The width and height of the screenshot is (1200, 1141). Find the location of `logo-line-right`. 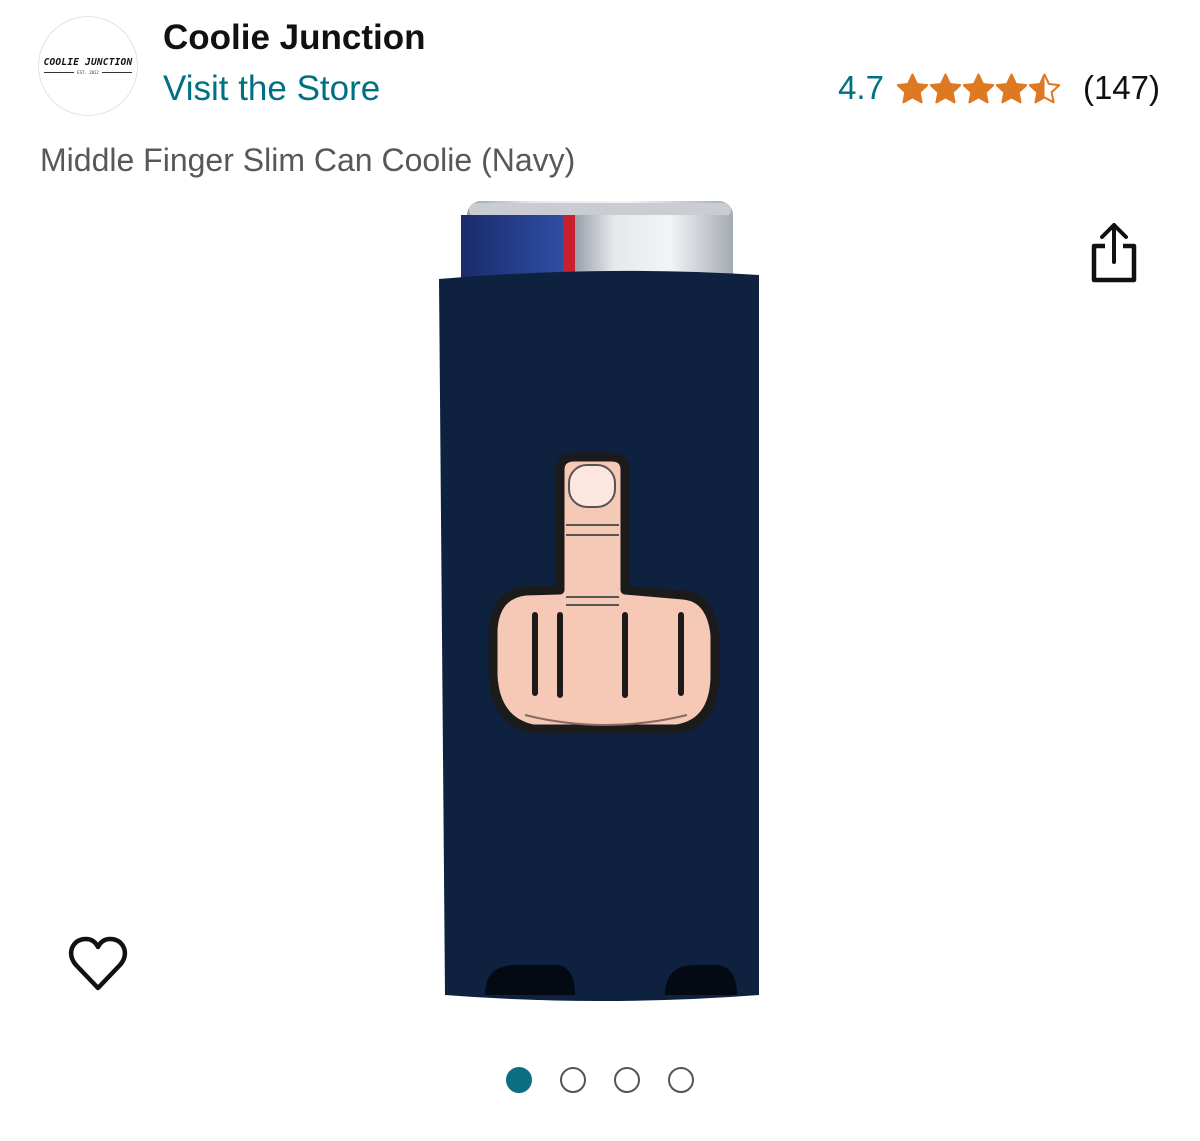

logo-line-right is located at coordinates (116, 72).